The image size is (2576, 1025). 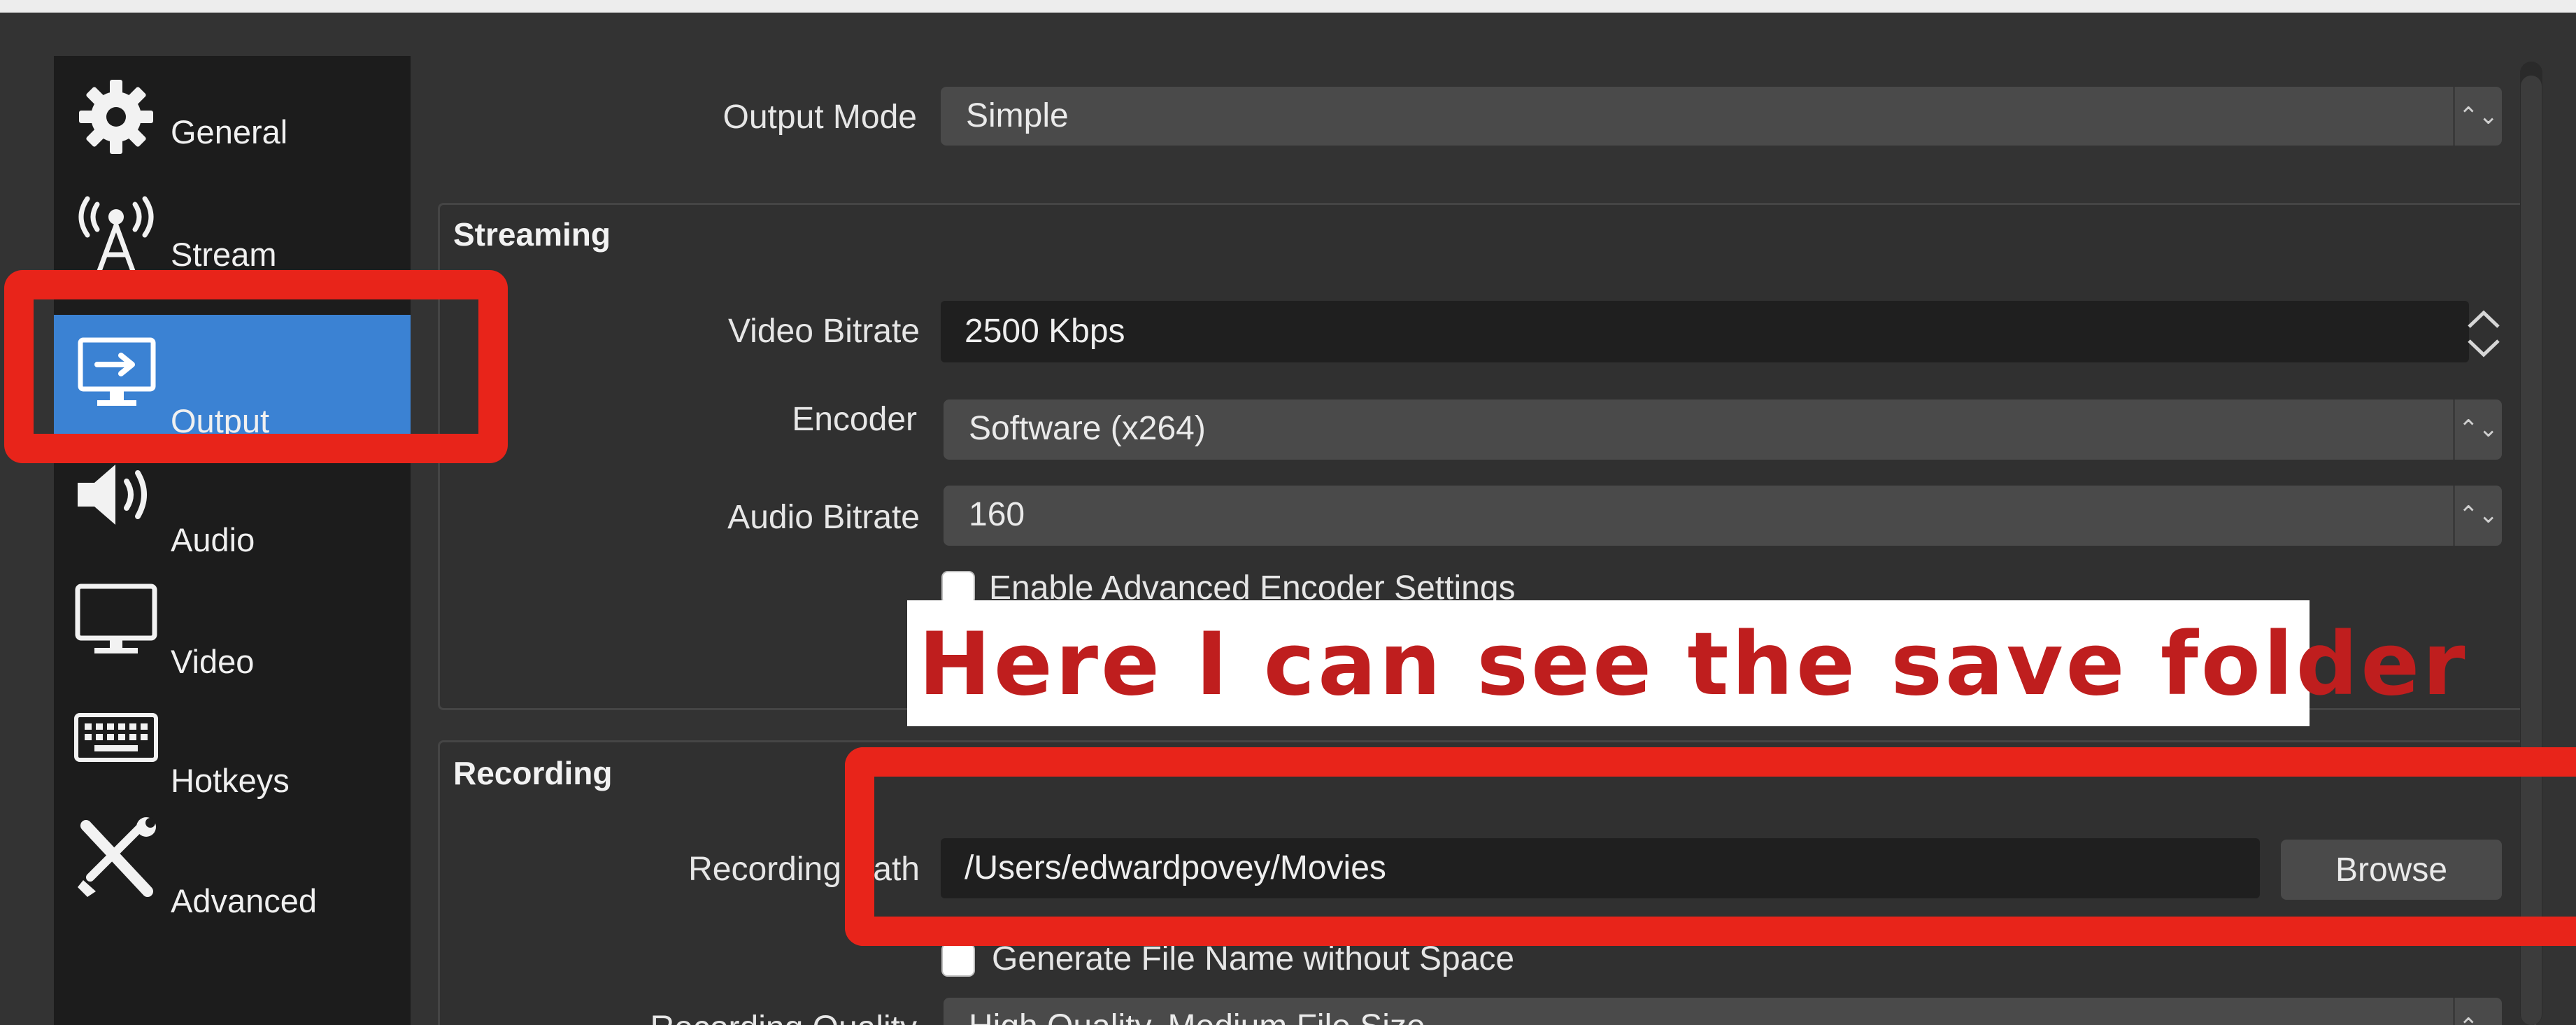 I want to click on video-bitrate-input: 2500 Kbps, so click(x=1705, y=331).